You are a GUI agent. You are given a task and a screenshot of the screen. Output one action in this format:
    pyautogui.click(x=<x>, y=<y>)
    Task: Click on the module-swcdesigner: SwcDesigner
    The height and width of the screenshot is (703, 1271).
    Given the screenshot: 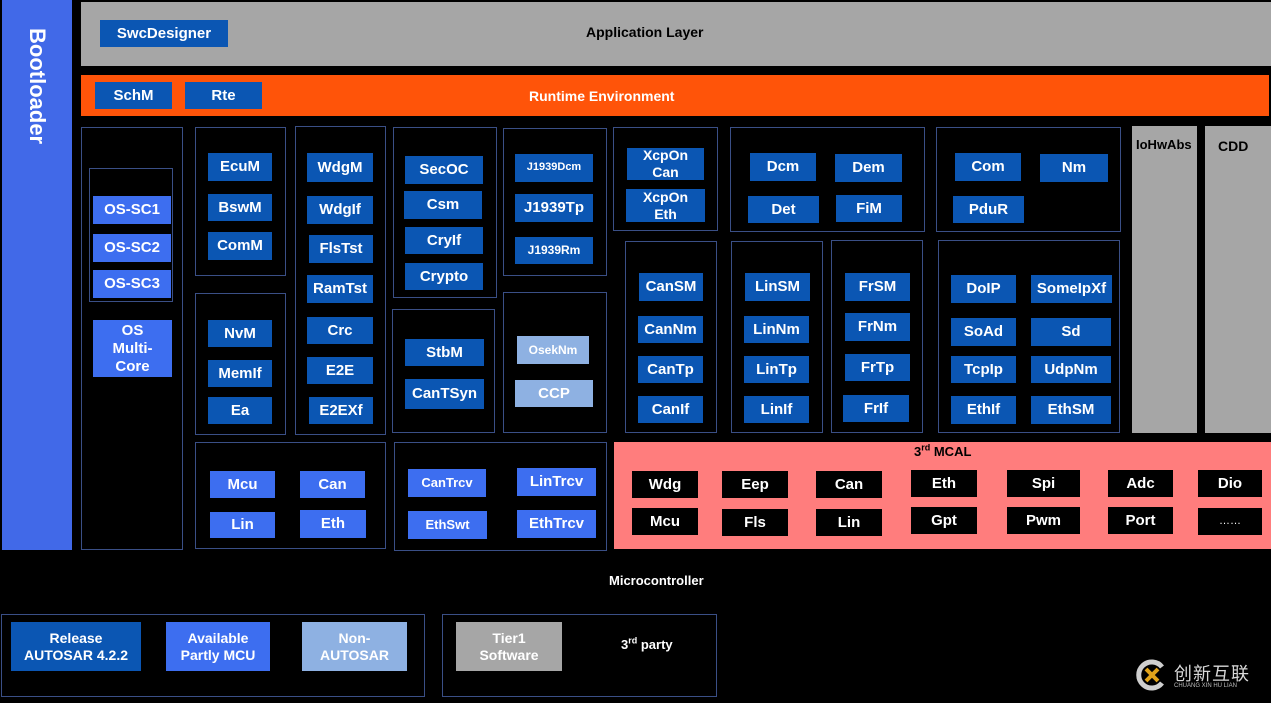 What is the action you would take?
    pyautogui.click(x=164, y=33)
    